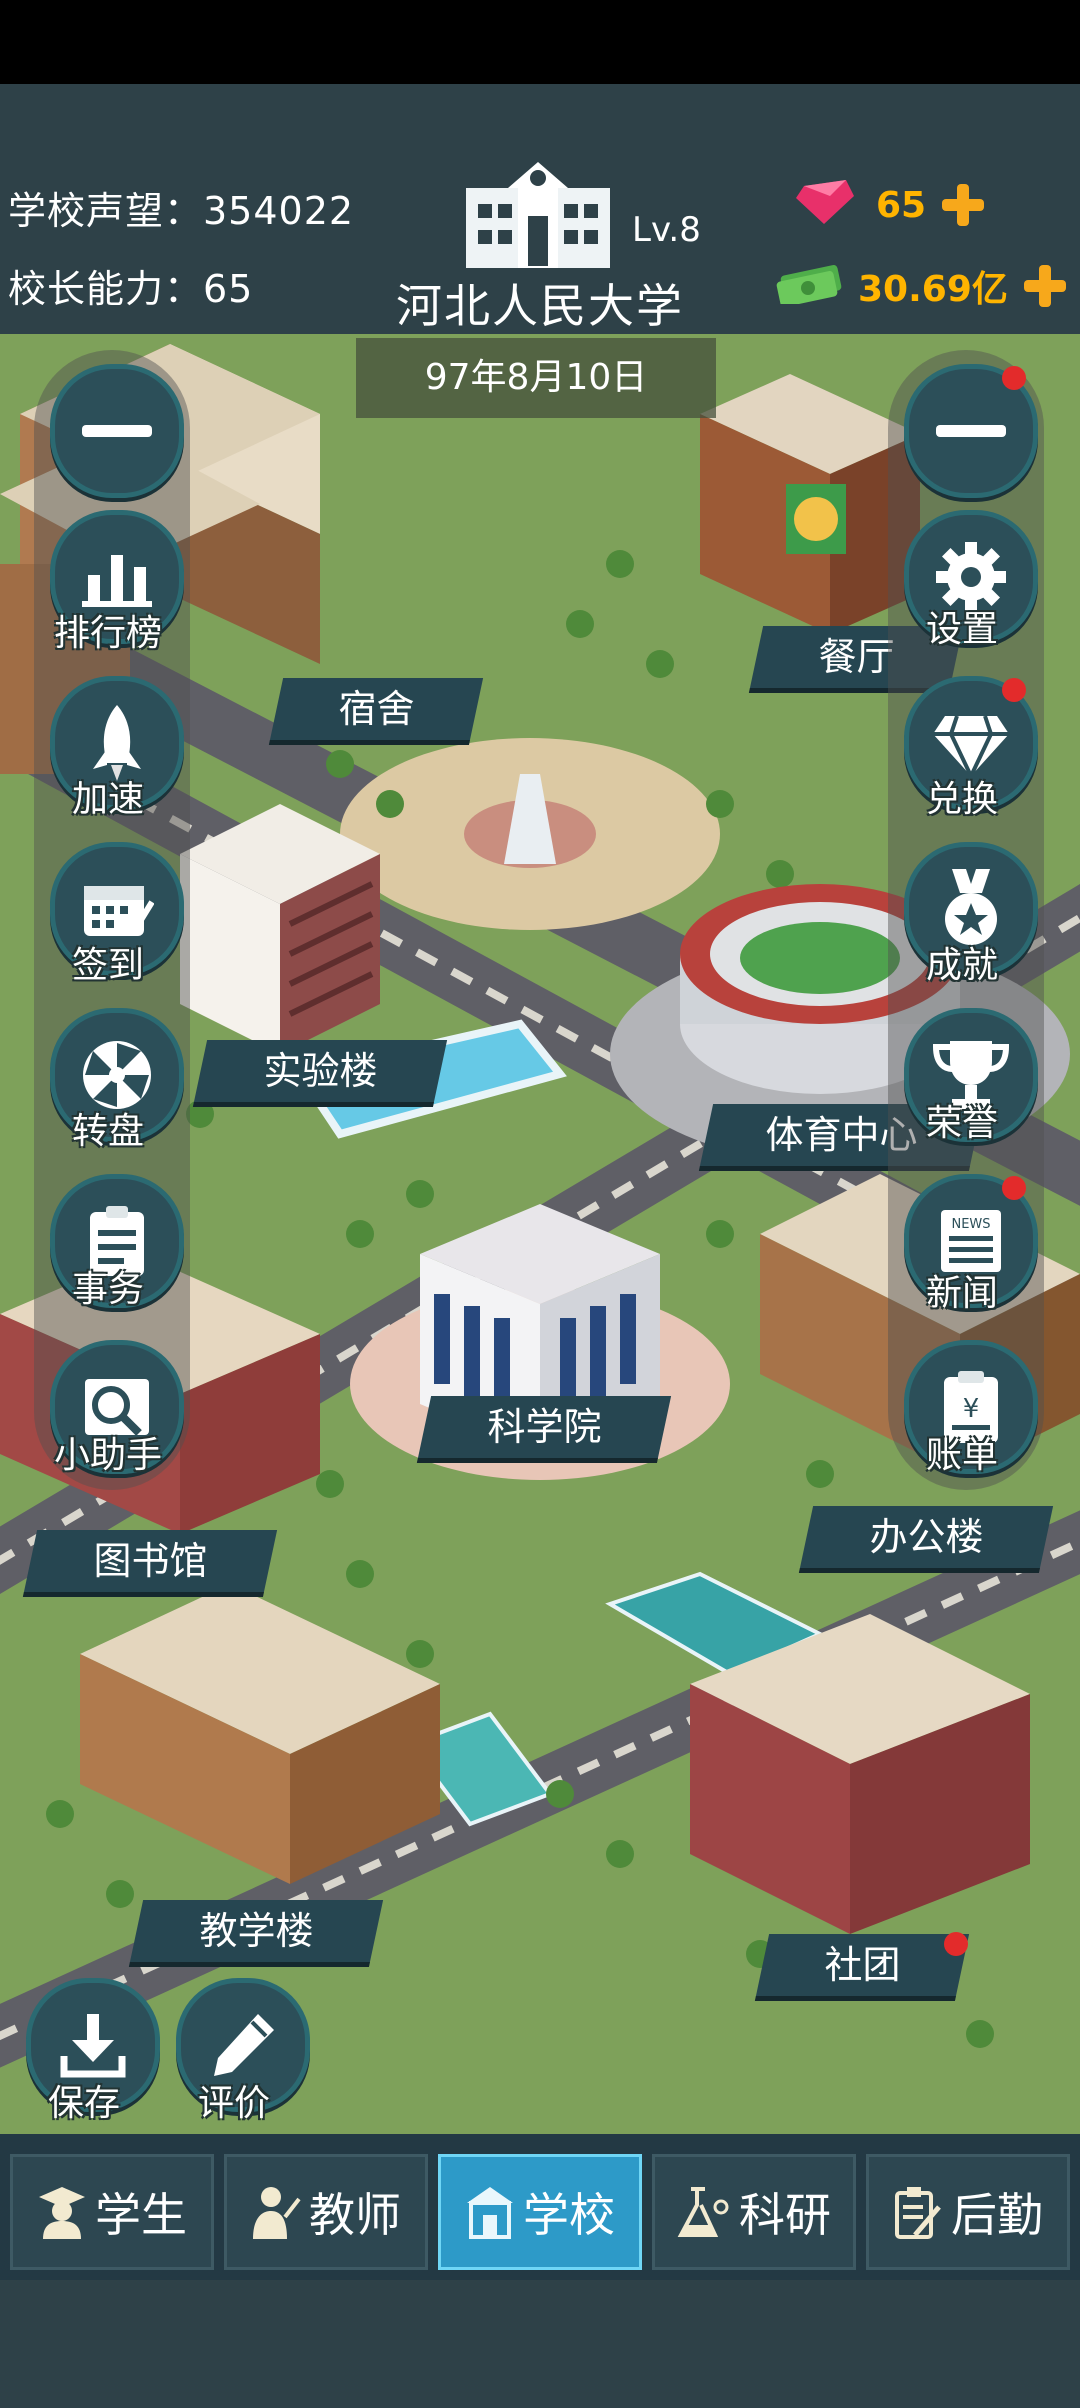 This screenshot has width=1080, height=2408. I want to click on exchange-notification-dot, so click(1014, 690).